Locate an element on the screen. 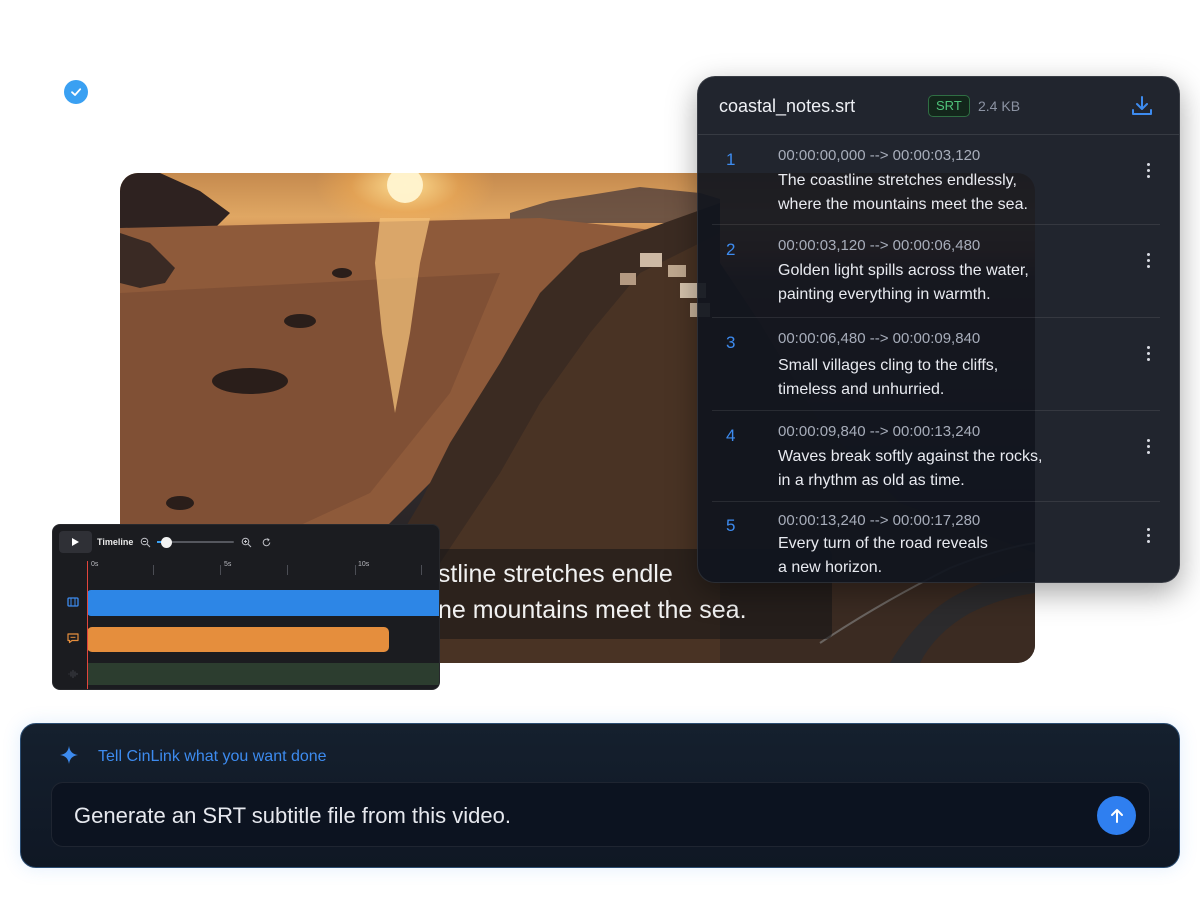 The height and width of the screenshot is (900, 1200). cue-text-line-1: Small villages cling to the cliffs, is located at coordinates (888, 365).